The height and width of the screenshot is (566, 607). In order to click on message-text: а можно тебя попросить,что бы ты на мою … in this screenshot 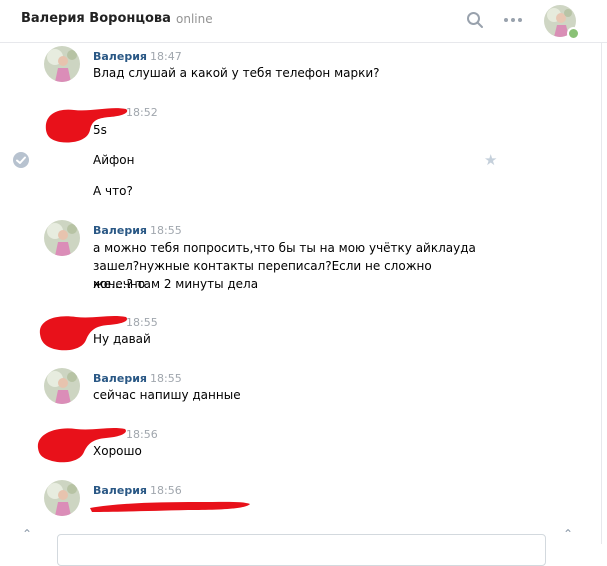, I will do `click(284, 248)`.